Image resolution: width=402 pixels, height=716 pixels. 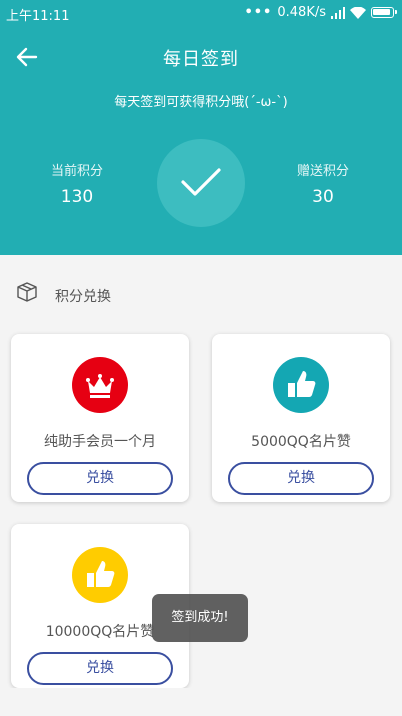 I want to click on status-indicators: ••• 0.48K/s, so click(x=320, y=12).